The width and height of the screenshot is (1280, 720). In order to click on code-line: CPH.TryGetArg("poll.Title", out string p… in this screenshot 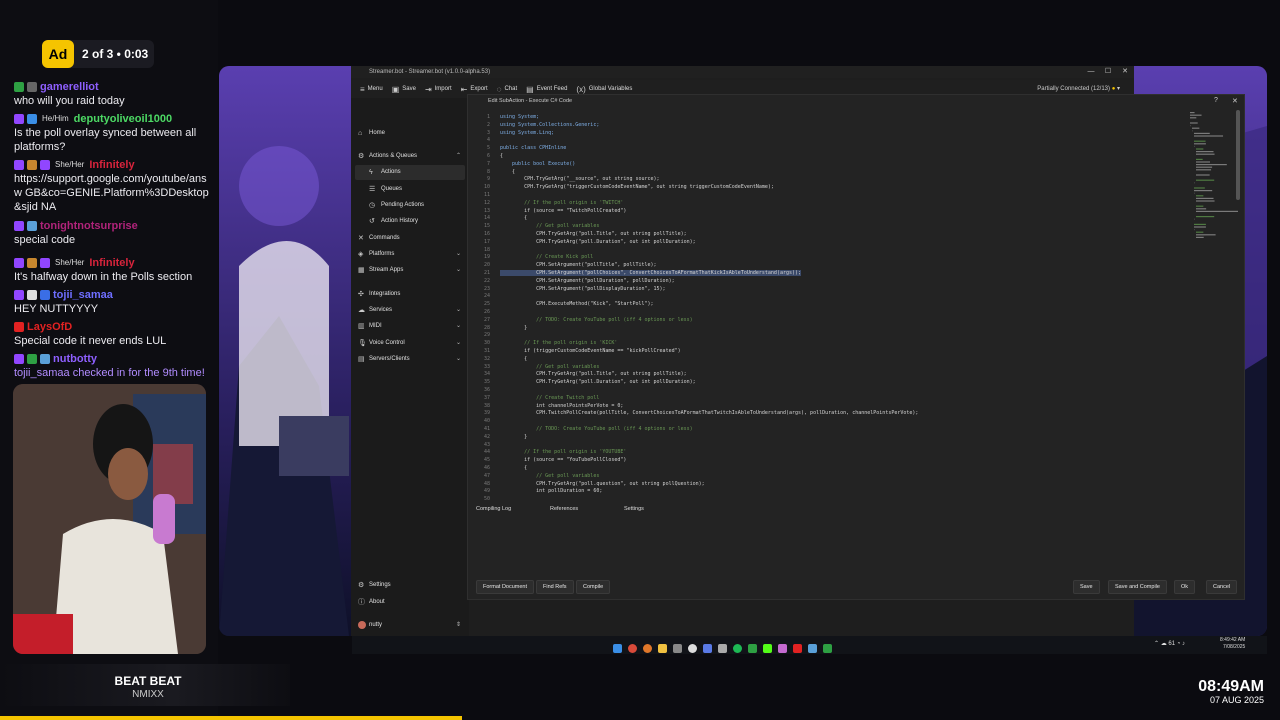, I will do `click(593, 234)`.